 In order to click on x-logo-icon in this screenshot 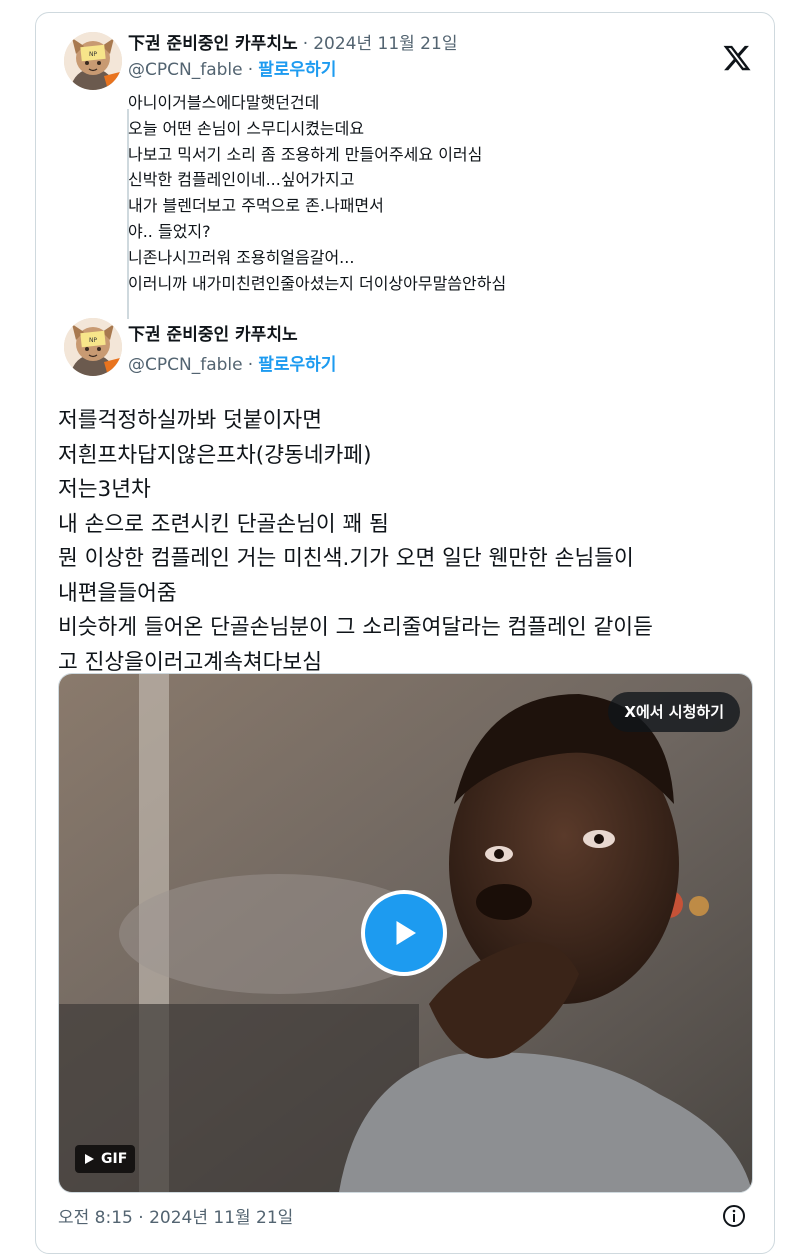, I will do `click(737, 58)`.